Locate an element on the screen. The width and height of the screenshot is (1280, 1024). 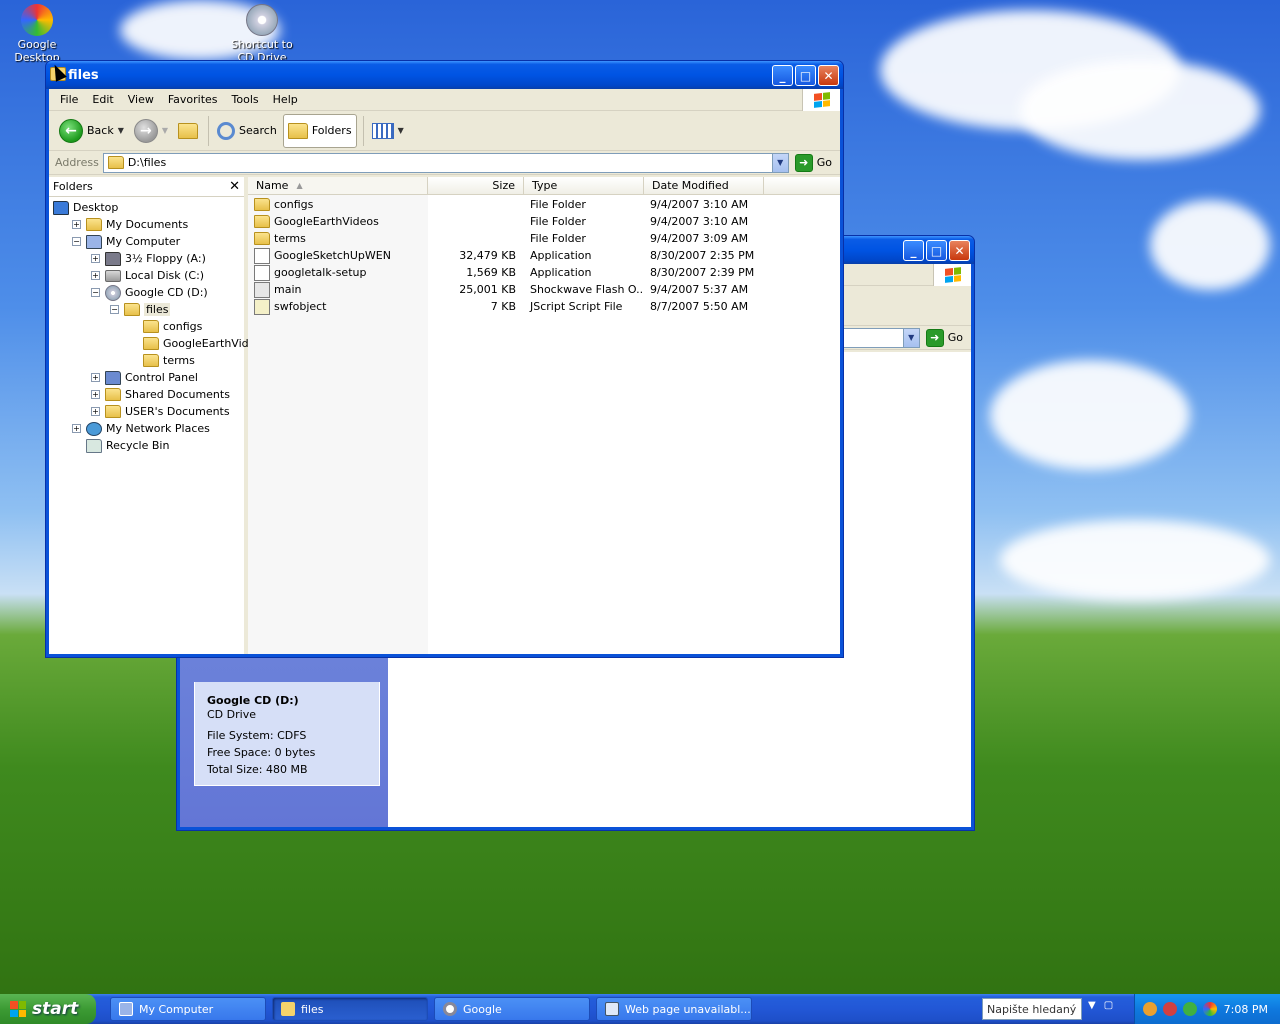
file-row: configs File Folder 9/4/2007 3:10 AM is located at coordinates (544, 204).